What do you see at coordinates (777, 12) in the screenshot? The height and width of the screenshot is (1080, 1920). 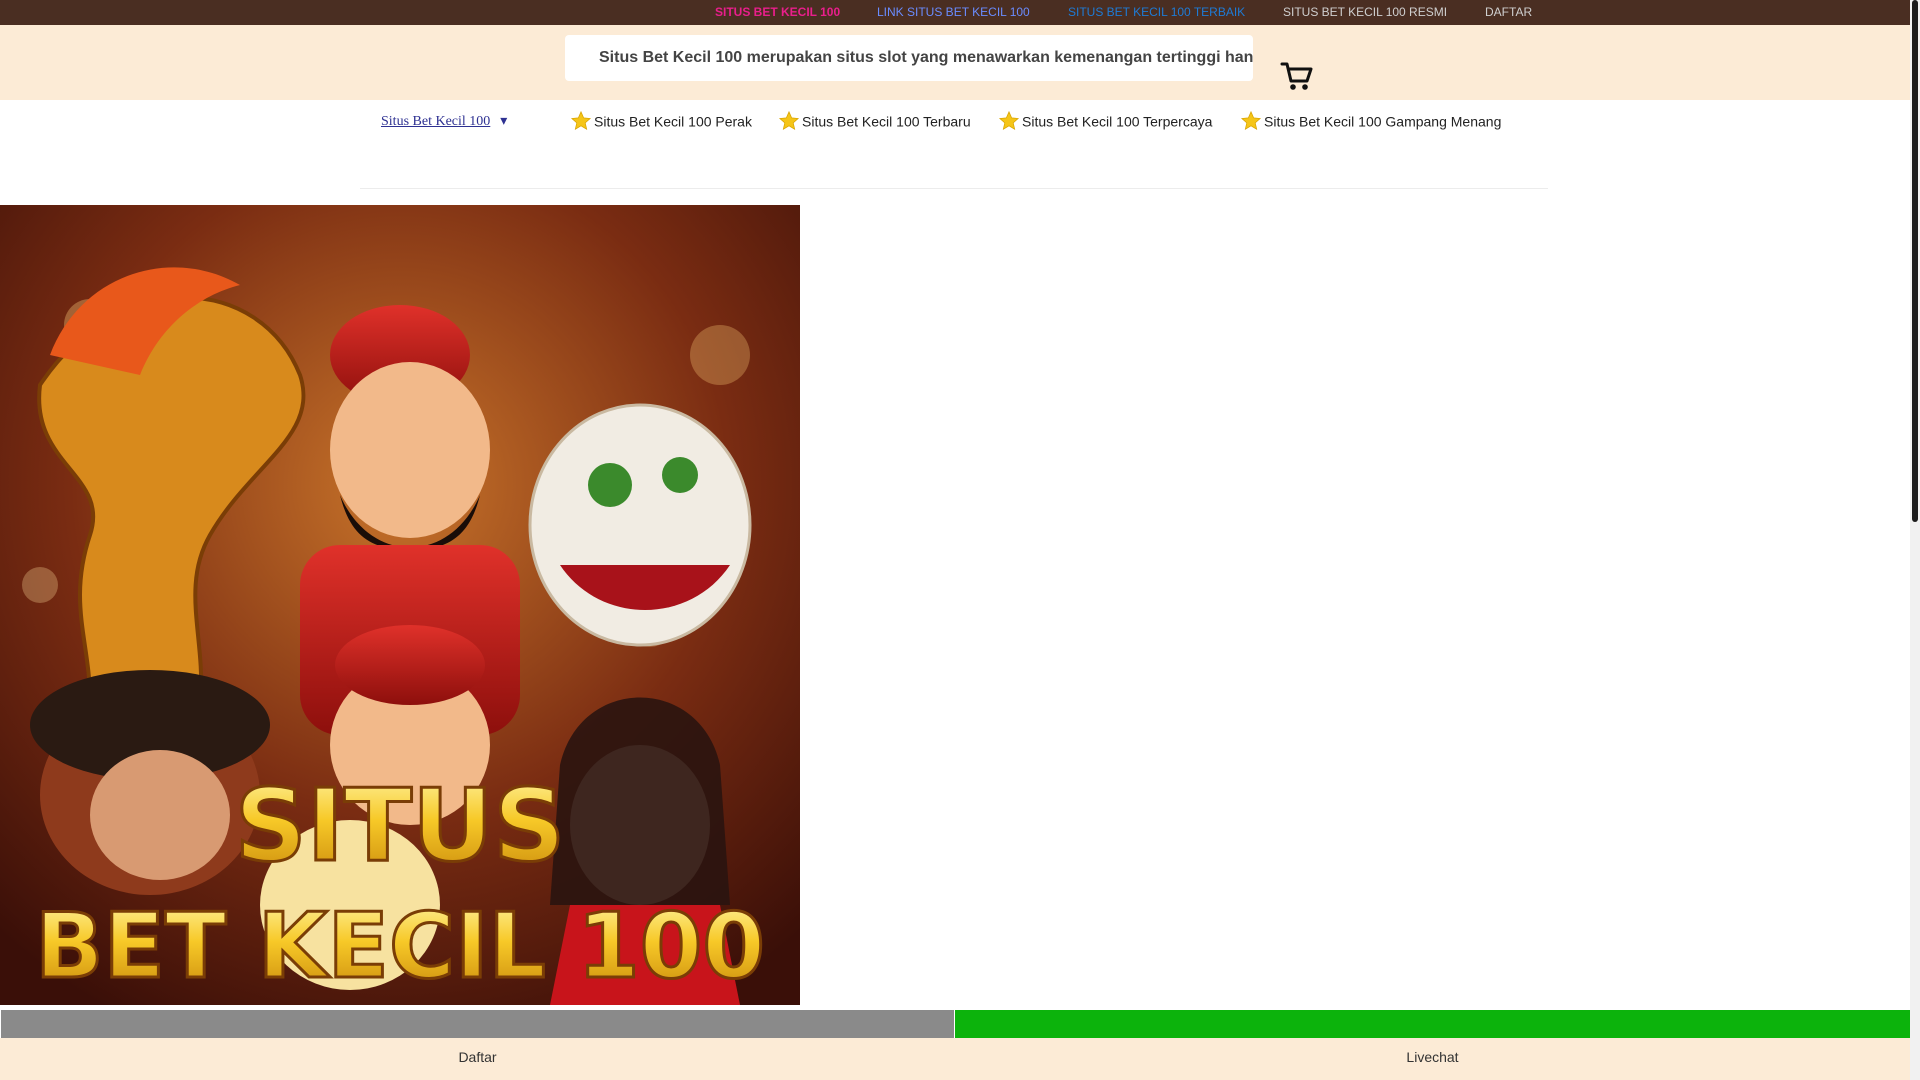 I see `top-link-situs-bet-kecil-100: SITUS BET KECIL 100` at bounding box center [777, 12].